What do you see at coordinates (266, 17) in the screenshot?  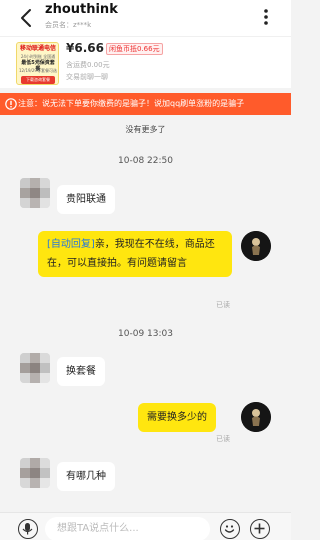 I see `more-icon` at bounding box center [266, 17].